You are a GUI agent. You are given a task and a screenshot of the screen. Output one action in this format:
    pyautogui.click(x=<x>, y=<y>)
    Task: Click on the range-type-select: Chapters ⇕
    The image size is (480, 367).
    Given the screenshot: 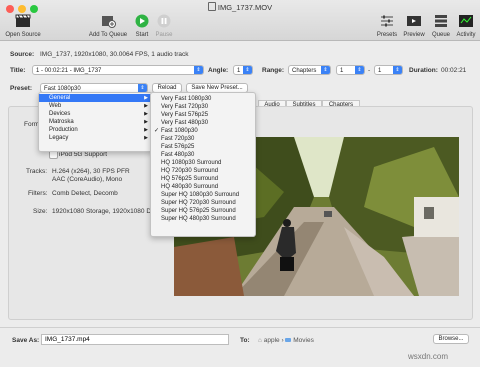 What is the action you would take?
    pyautogui.click(x=309, y=70)
    